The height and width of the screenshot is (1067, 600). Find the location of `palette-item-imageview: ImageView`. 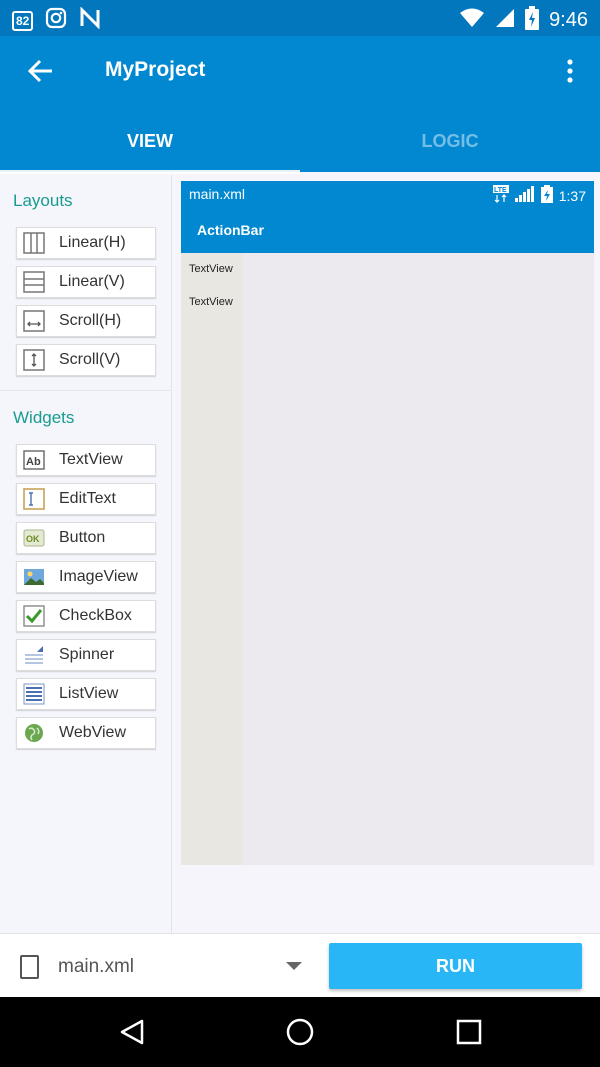

palette-item-imageview: ImageView is located at coordinates (86, 577).